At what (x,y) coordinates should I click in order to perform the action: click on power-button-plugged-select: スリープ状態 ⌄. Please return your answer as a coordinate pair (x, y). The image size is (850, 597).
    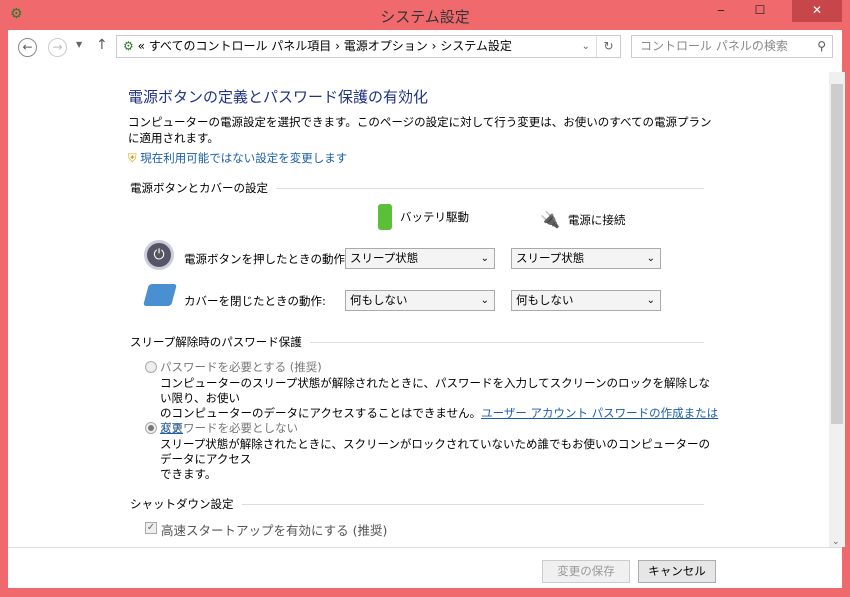
    Looking at the image, I should click on (586, 258).